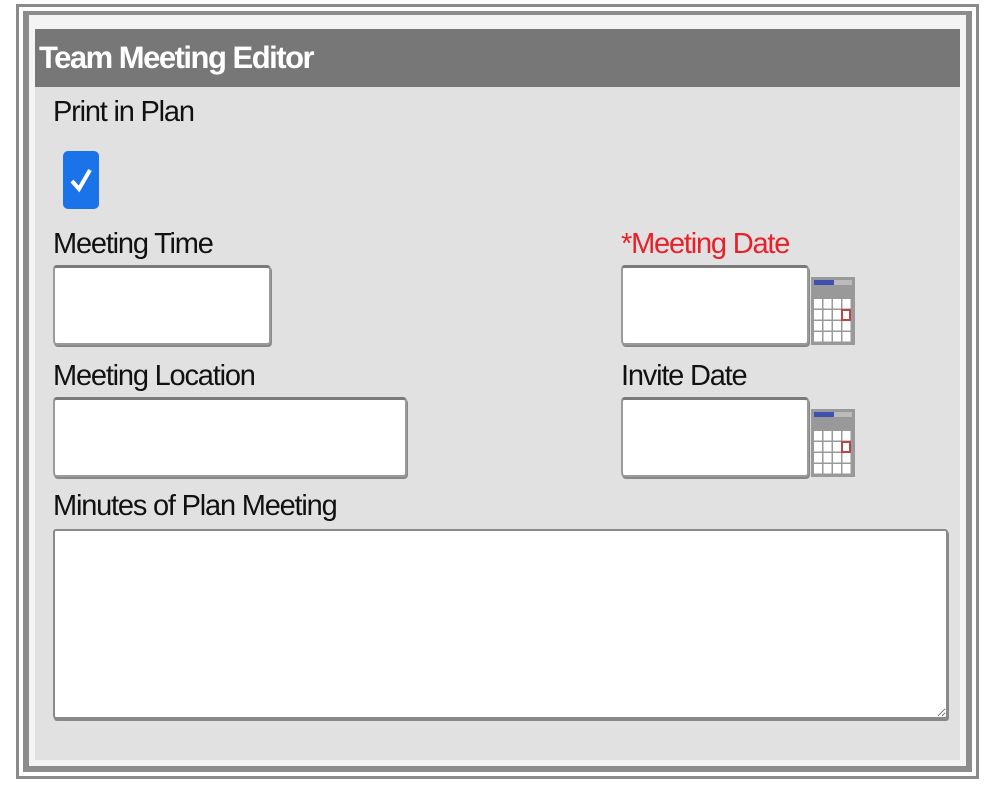 The height and width of the screenshot is (793, 997). What do you see at coordinates (176, 58) in the screenshot?
I see `window-title: Team Meeting Editor` at bounding box center [176, 58].